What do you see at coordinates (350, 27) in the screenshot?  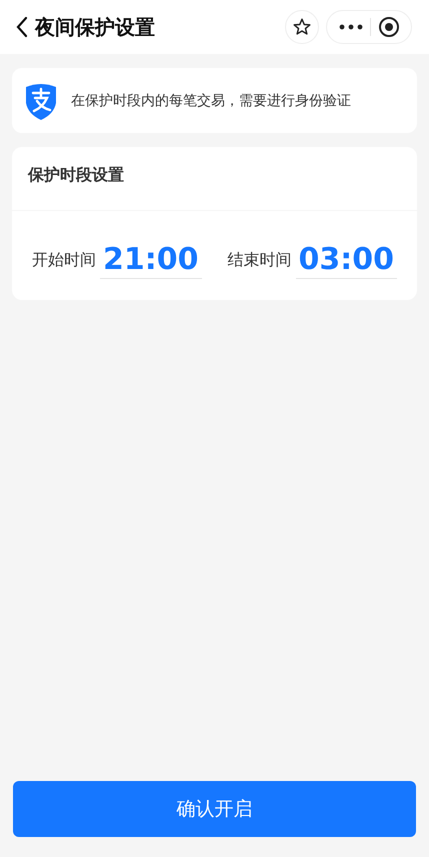 I see `more-icon` at bounding box center [350, 27].